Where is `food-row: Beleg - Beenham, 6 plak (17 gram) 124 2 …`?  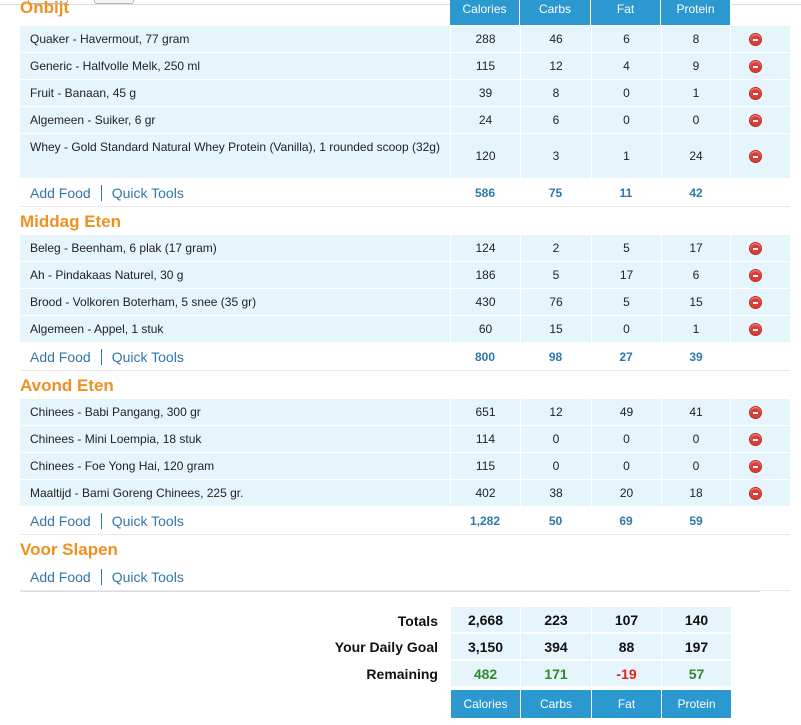 food-row: Beleg - Beenham, 6 plak (17 gram) 124 2 … is located at coordinates (405, 248).